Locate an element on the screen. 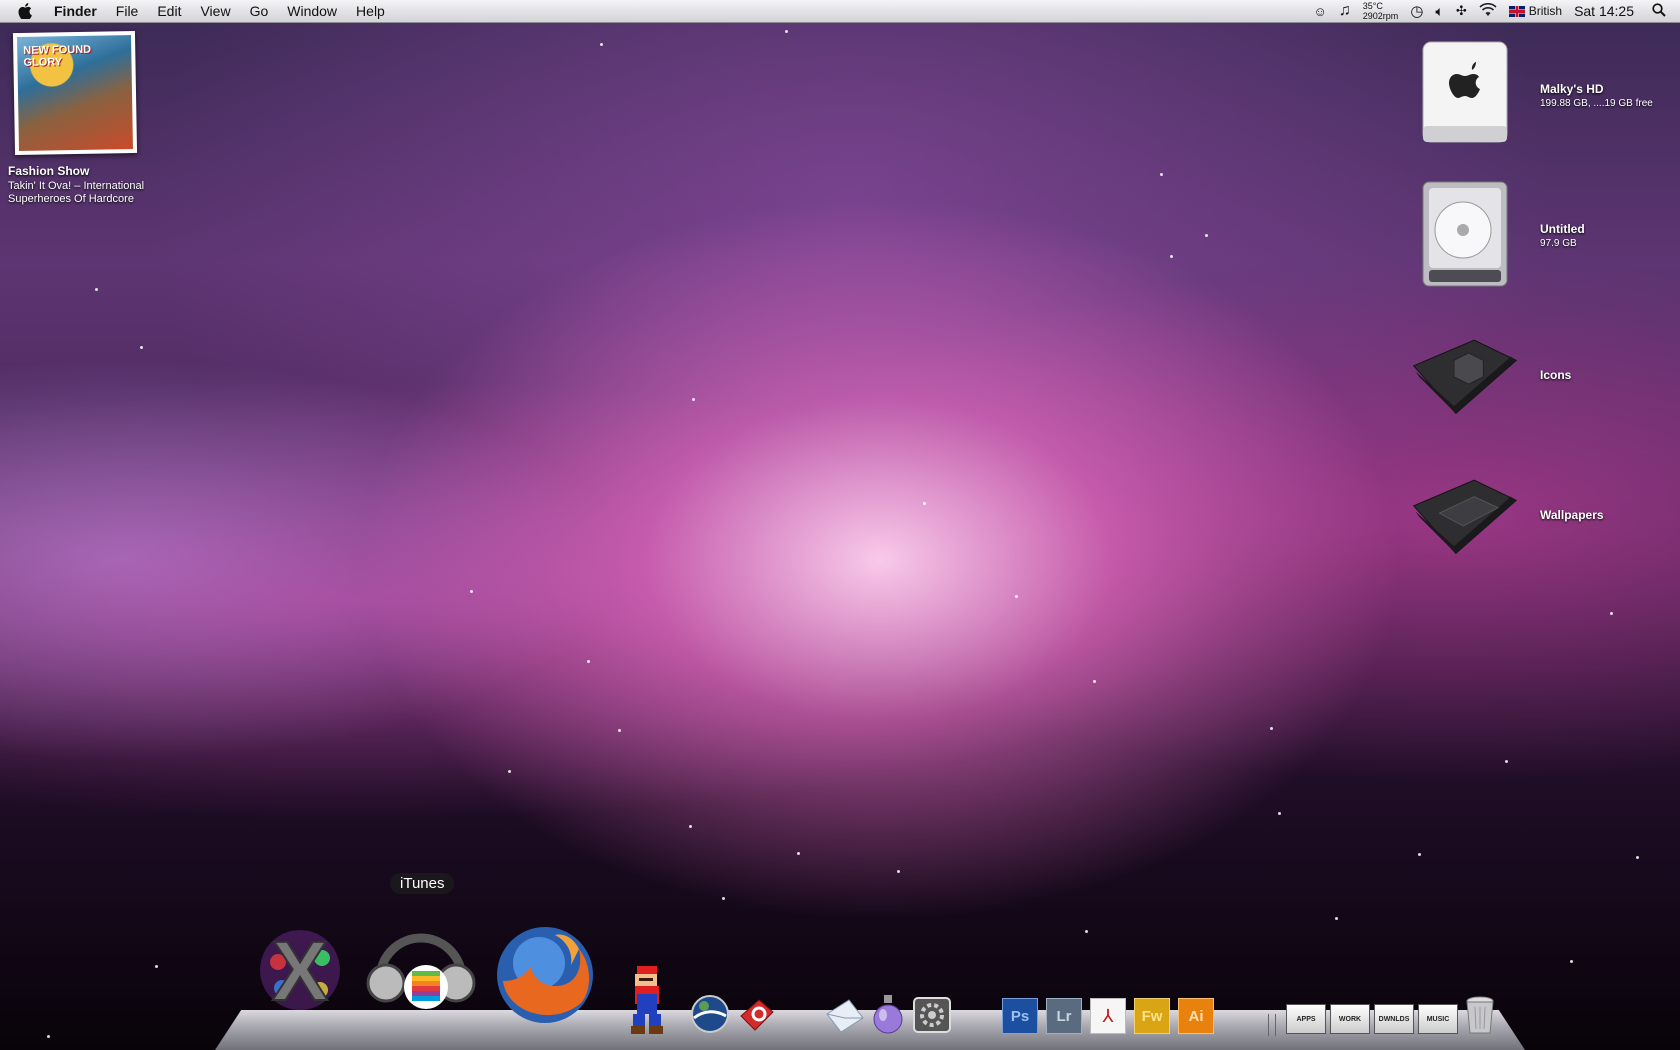  stack-box-icon: APPS is located at coordinates (1306, 1019).